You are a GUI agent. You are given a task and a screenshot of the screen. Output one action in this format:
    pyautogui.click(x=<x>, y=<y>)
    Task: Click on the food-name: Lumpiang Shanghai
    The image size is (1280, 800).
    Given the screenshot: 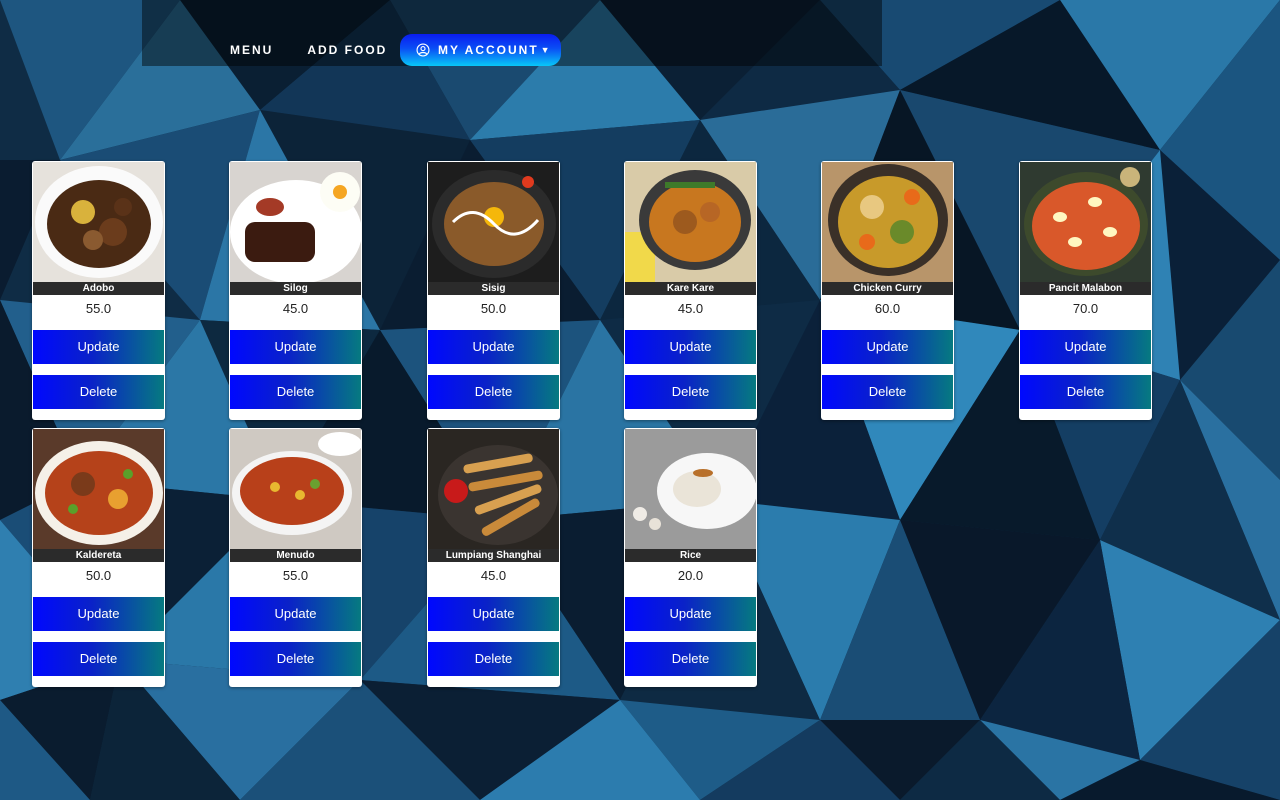 What is the action you would take?
    pyautogui.click(x=493, y=555)
    